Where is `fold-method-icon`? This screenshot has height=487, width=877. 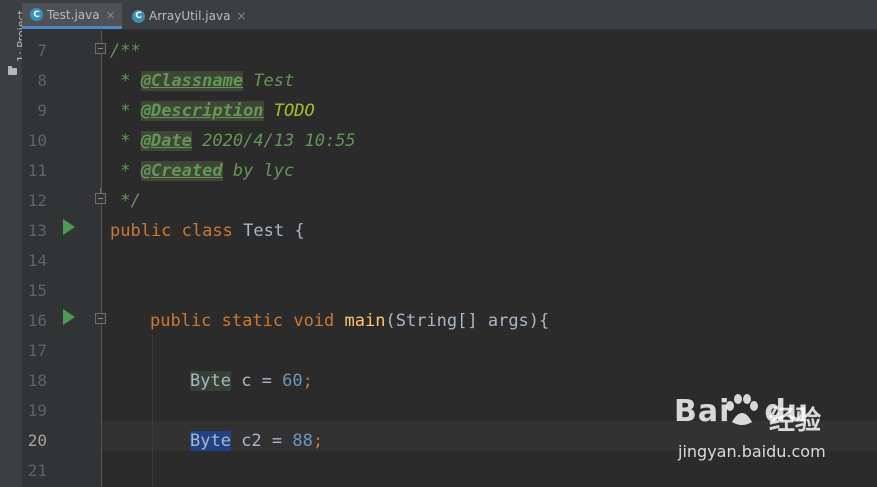
fold-method-icon is located at coordinates (100, 318).